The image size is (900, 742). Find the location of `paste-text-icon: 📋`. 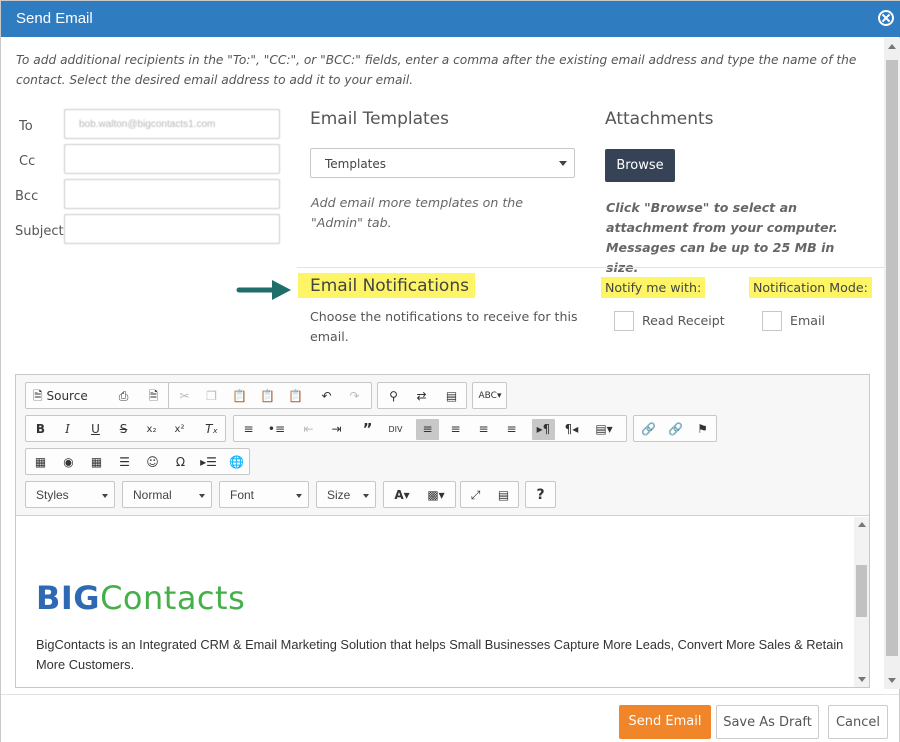

paste-text-icon: 📋 is located at coordinates (267, 396).